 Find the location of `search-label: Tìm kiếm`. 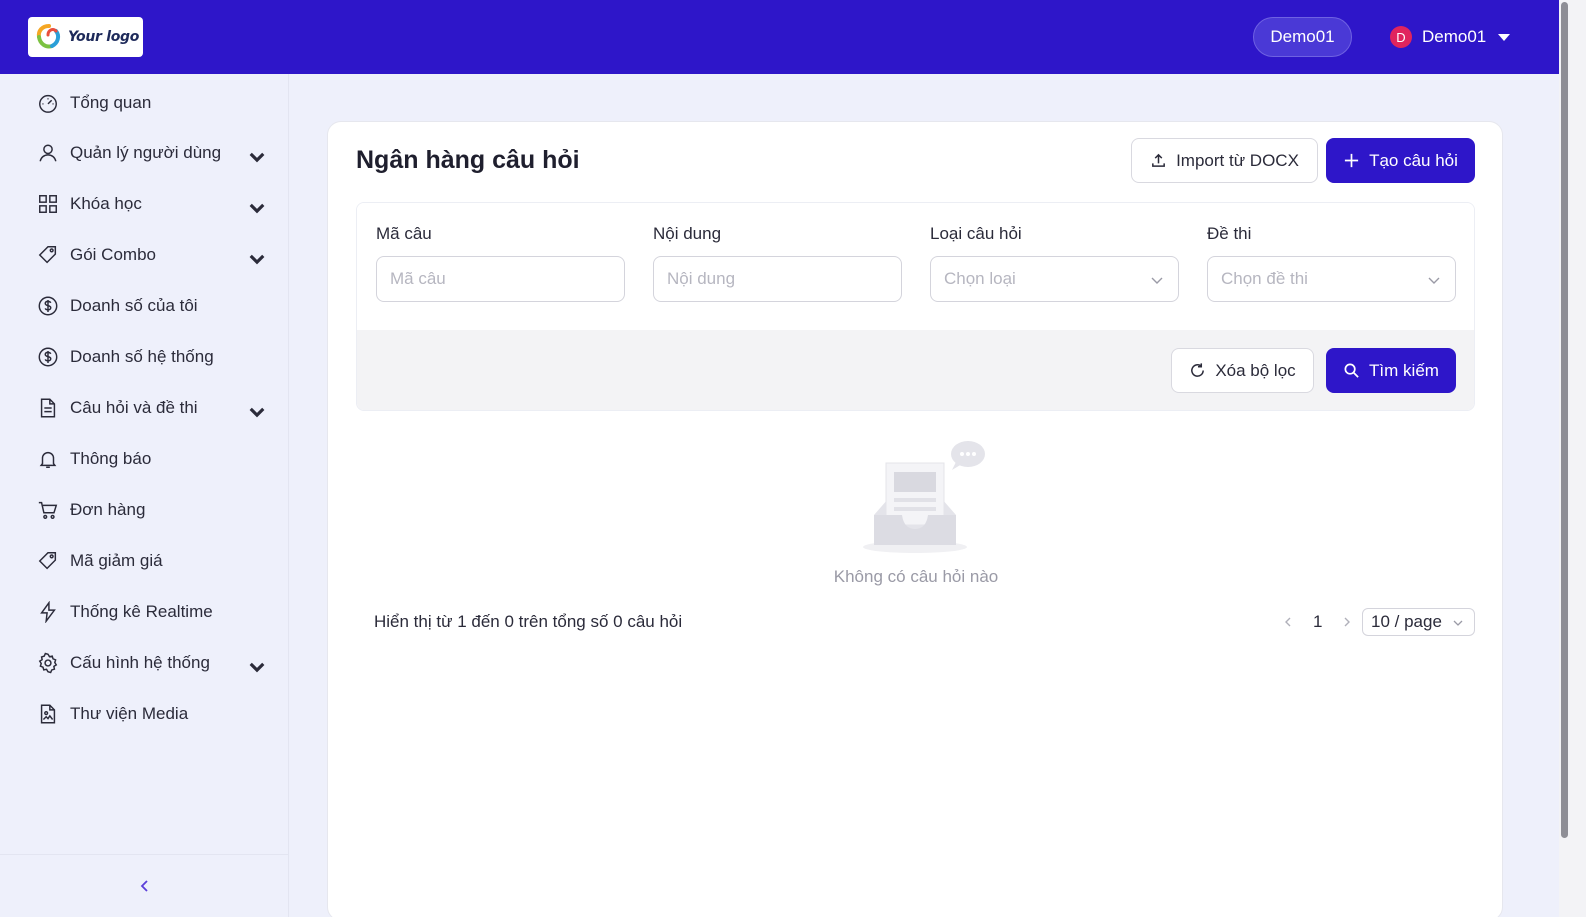

search-label: Tìm kiếm is located at coordinates (1404, 370).